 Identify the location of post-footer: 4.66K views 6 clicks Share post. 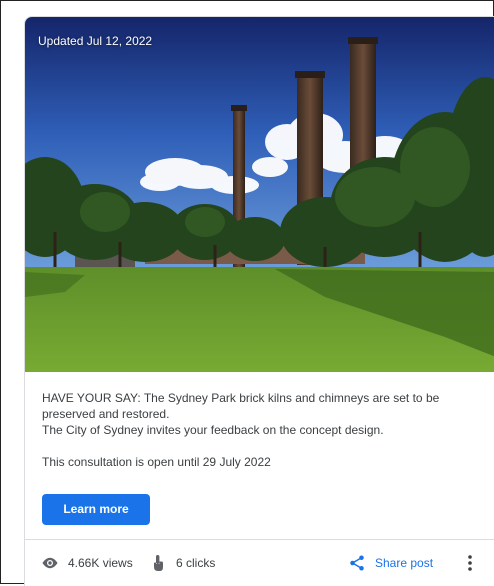
(259, 563).